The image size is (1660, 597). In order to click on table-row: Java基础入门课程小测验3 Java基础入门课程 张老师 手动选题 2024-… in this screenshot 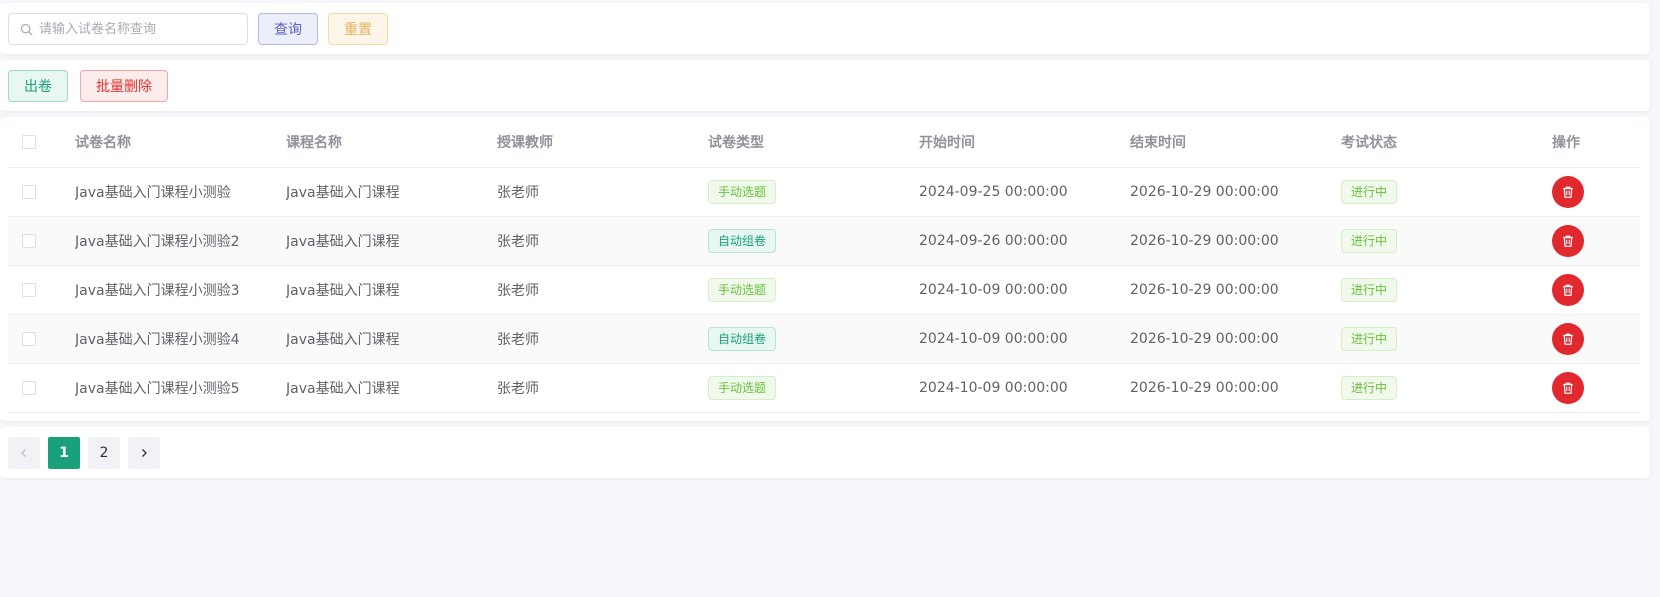, I will do `click(824, 290)`.